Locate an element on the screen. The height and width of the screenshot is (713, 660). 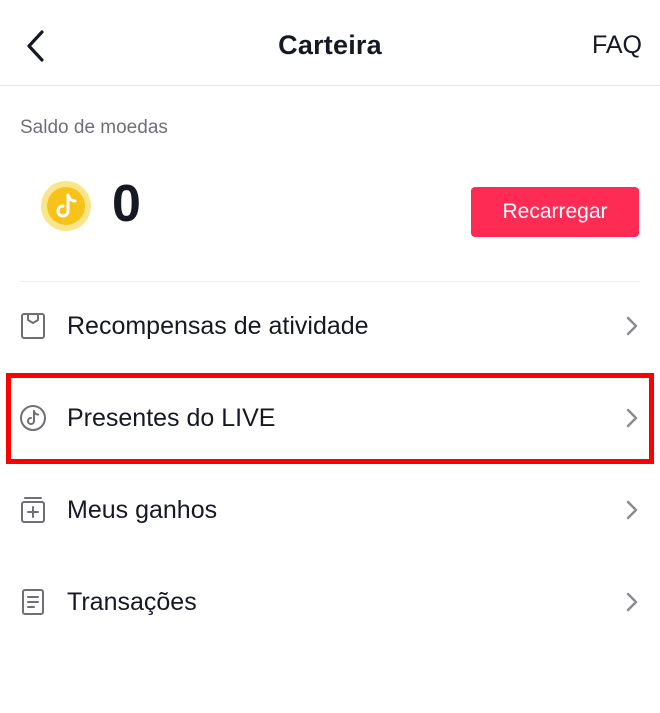
page-title: Carteira is located at coordinates (330, 45).